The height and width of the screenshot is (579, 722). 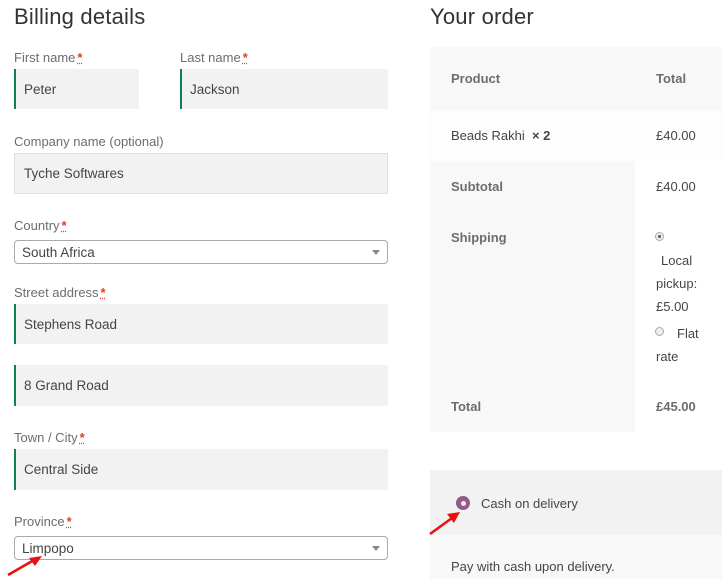 I want to click on company-input: Tyche Softwares, so click(x=201, y=173).